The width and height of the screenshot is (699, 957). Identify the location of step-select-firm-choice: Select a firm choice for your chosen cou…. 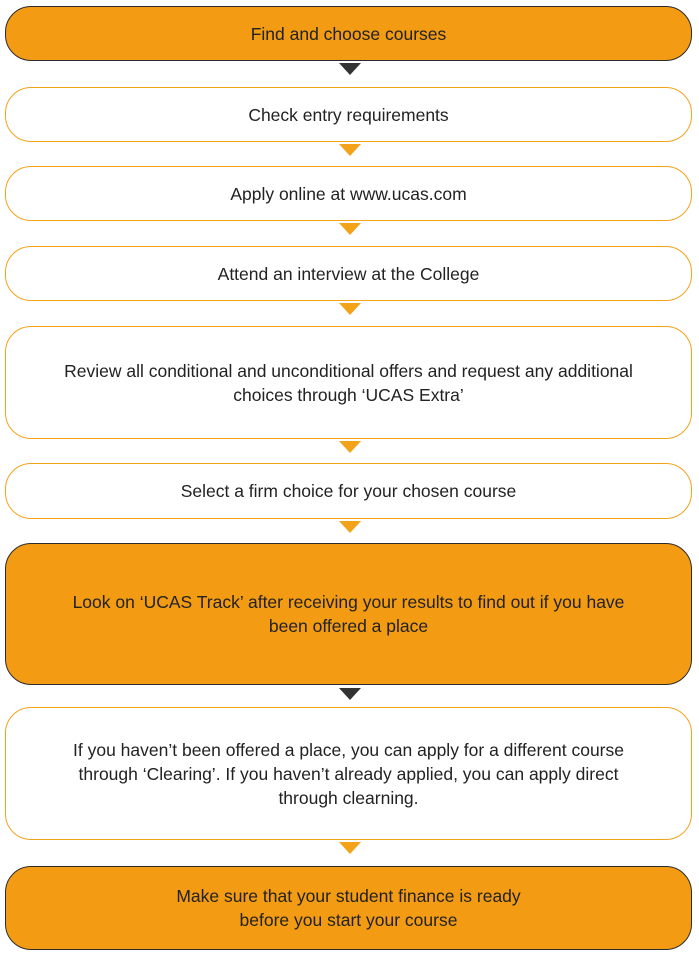
(348, 491).